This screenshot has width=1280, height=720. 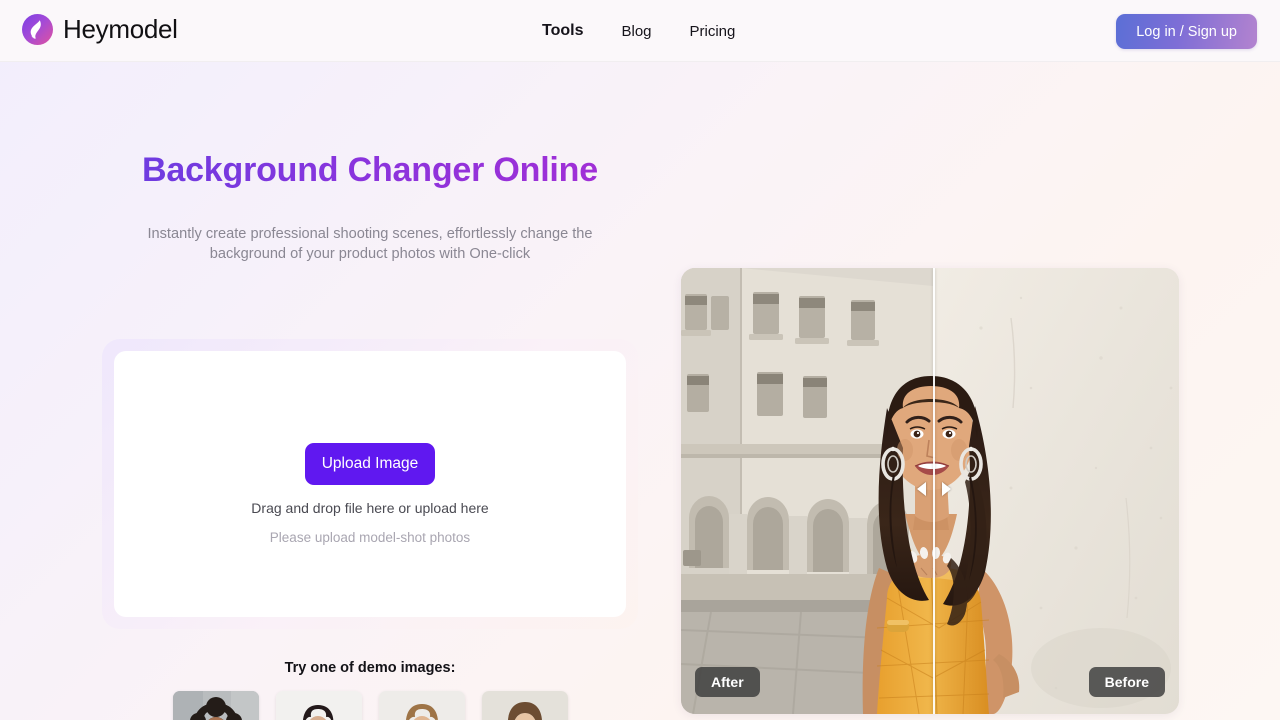 What do you see at coordinates (370, 464) in the screenshot?
I see `upload-image-button: Upload Image` at bounding box center [370, 464].